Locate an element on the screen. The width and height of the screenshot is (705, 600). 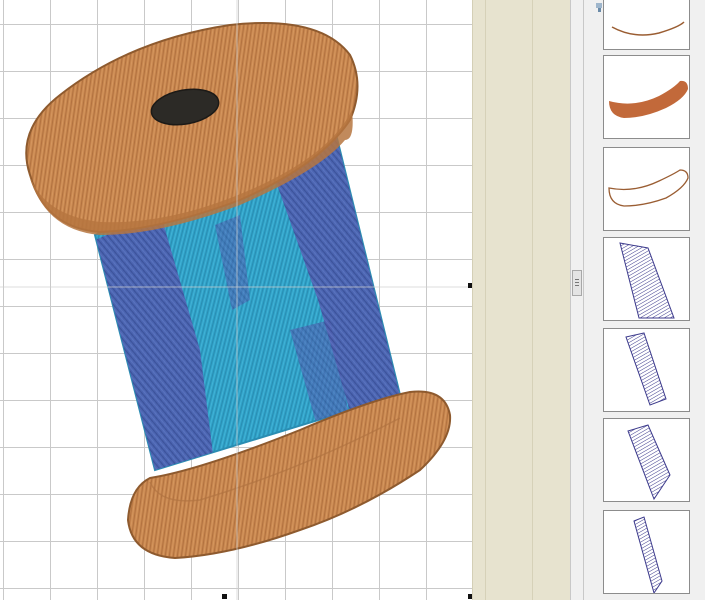
workspace-margin is located at coordinates (521, 300).